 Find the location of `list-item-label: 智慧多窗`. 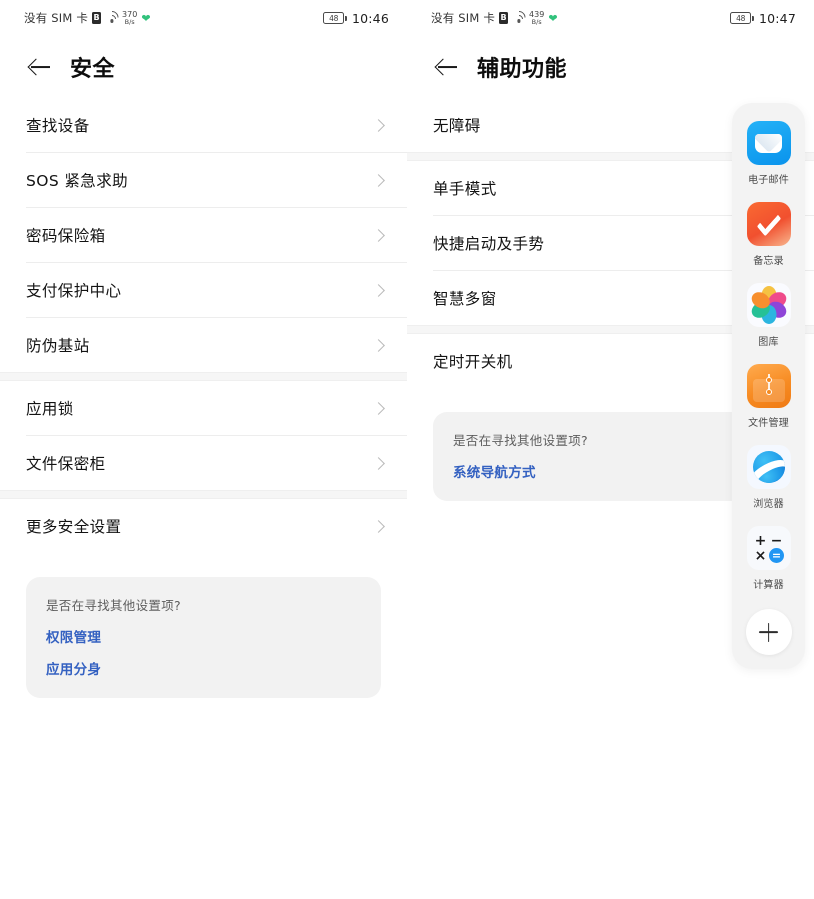

list-item-label: 智慧多窗 is located at coordinates (465, 299).